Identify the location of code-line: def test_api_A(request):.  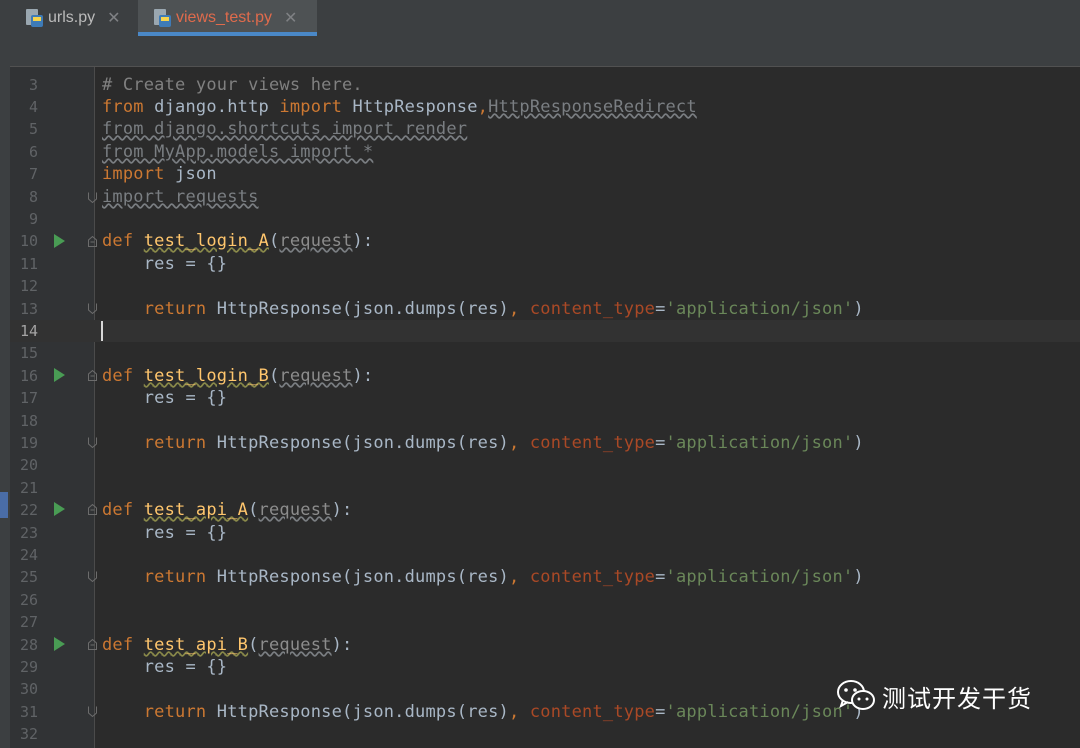
(227, 510).